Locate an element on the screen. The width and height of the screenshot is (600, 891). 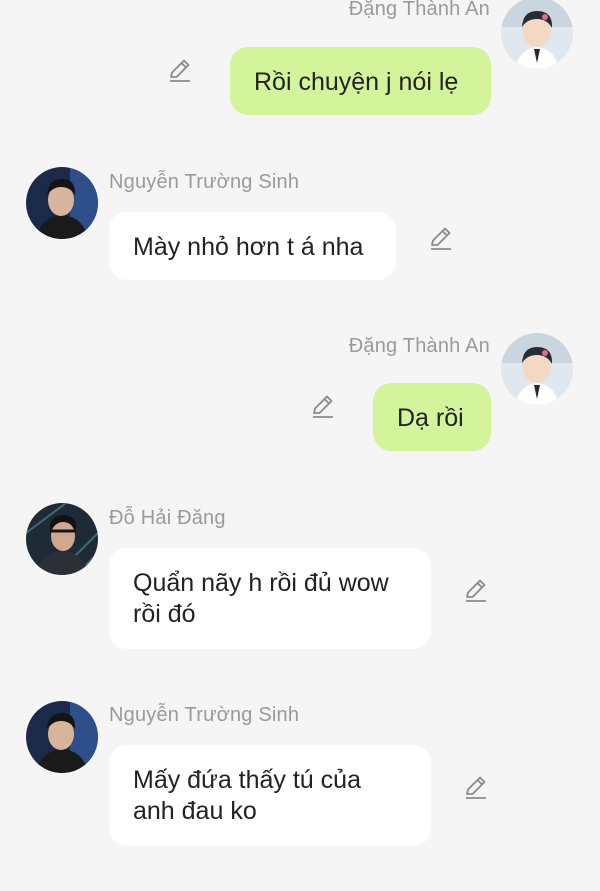
avatar-do-hai-dang is located at coordinates (62, 539).